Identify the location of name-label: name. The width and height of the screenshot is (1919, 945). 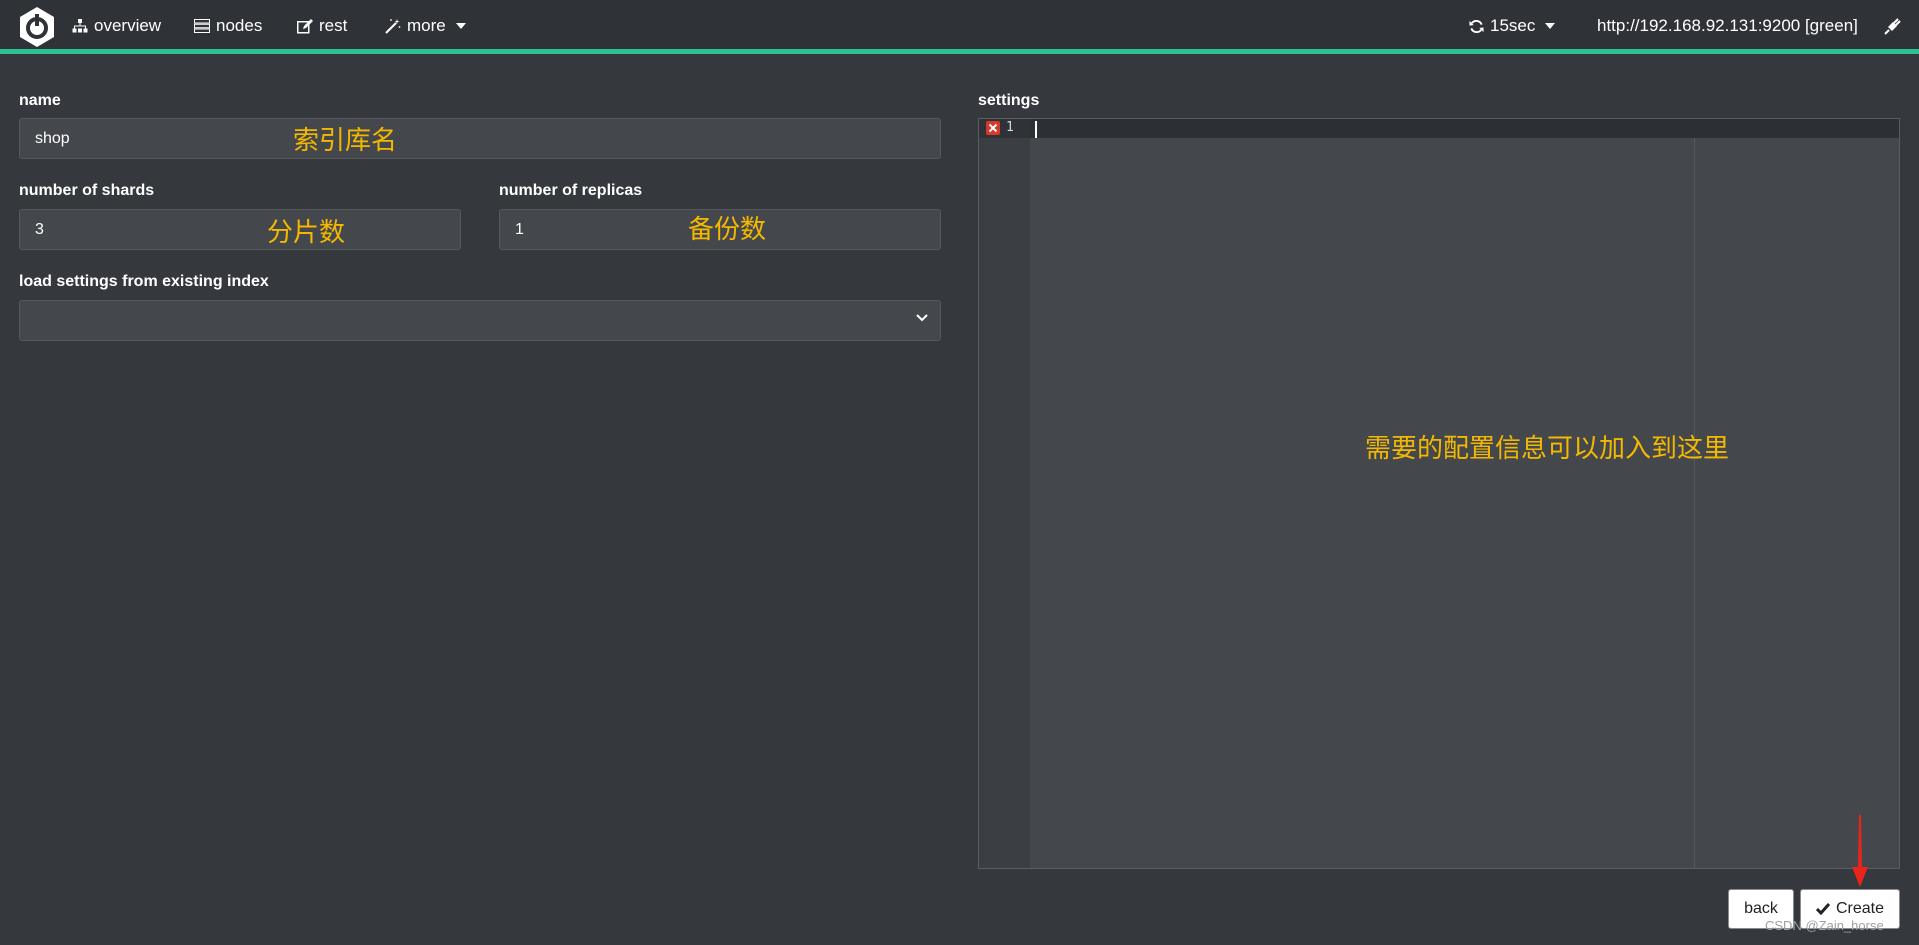
(40, 100).